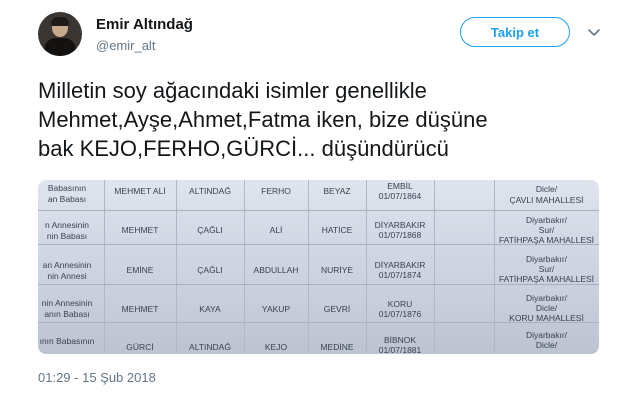 Image resolution: width=640 pixels, height=410 pixels. I want to click on chevron-down-icon, so click(594, 32).